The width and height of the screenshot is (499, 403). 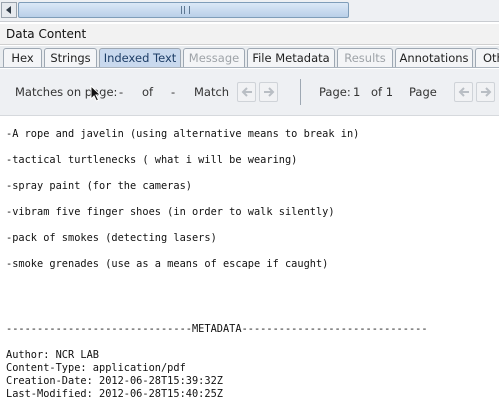 I want to click on horizontal-scrollbar, so click(x=249, y=11).